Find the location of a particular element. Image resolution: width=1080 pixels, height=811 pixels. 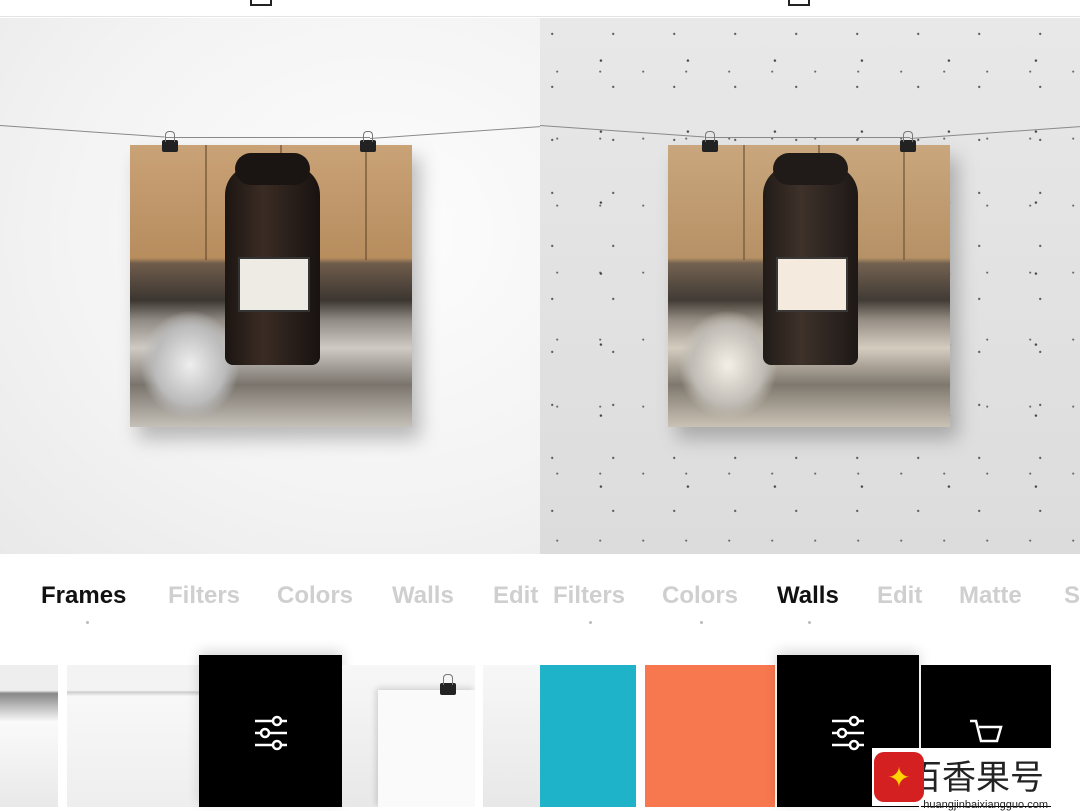

tab-s: S is located at coordinates (1072, 596).